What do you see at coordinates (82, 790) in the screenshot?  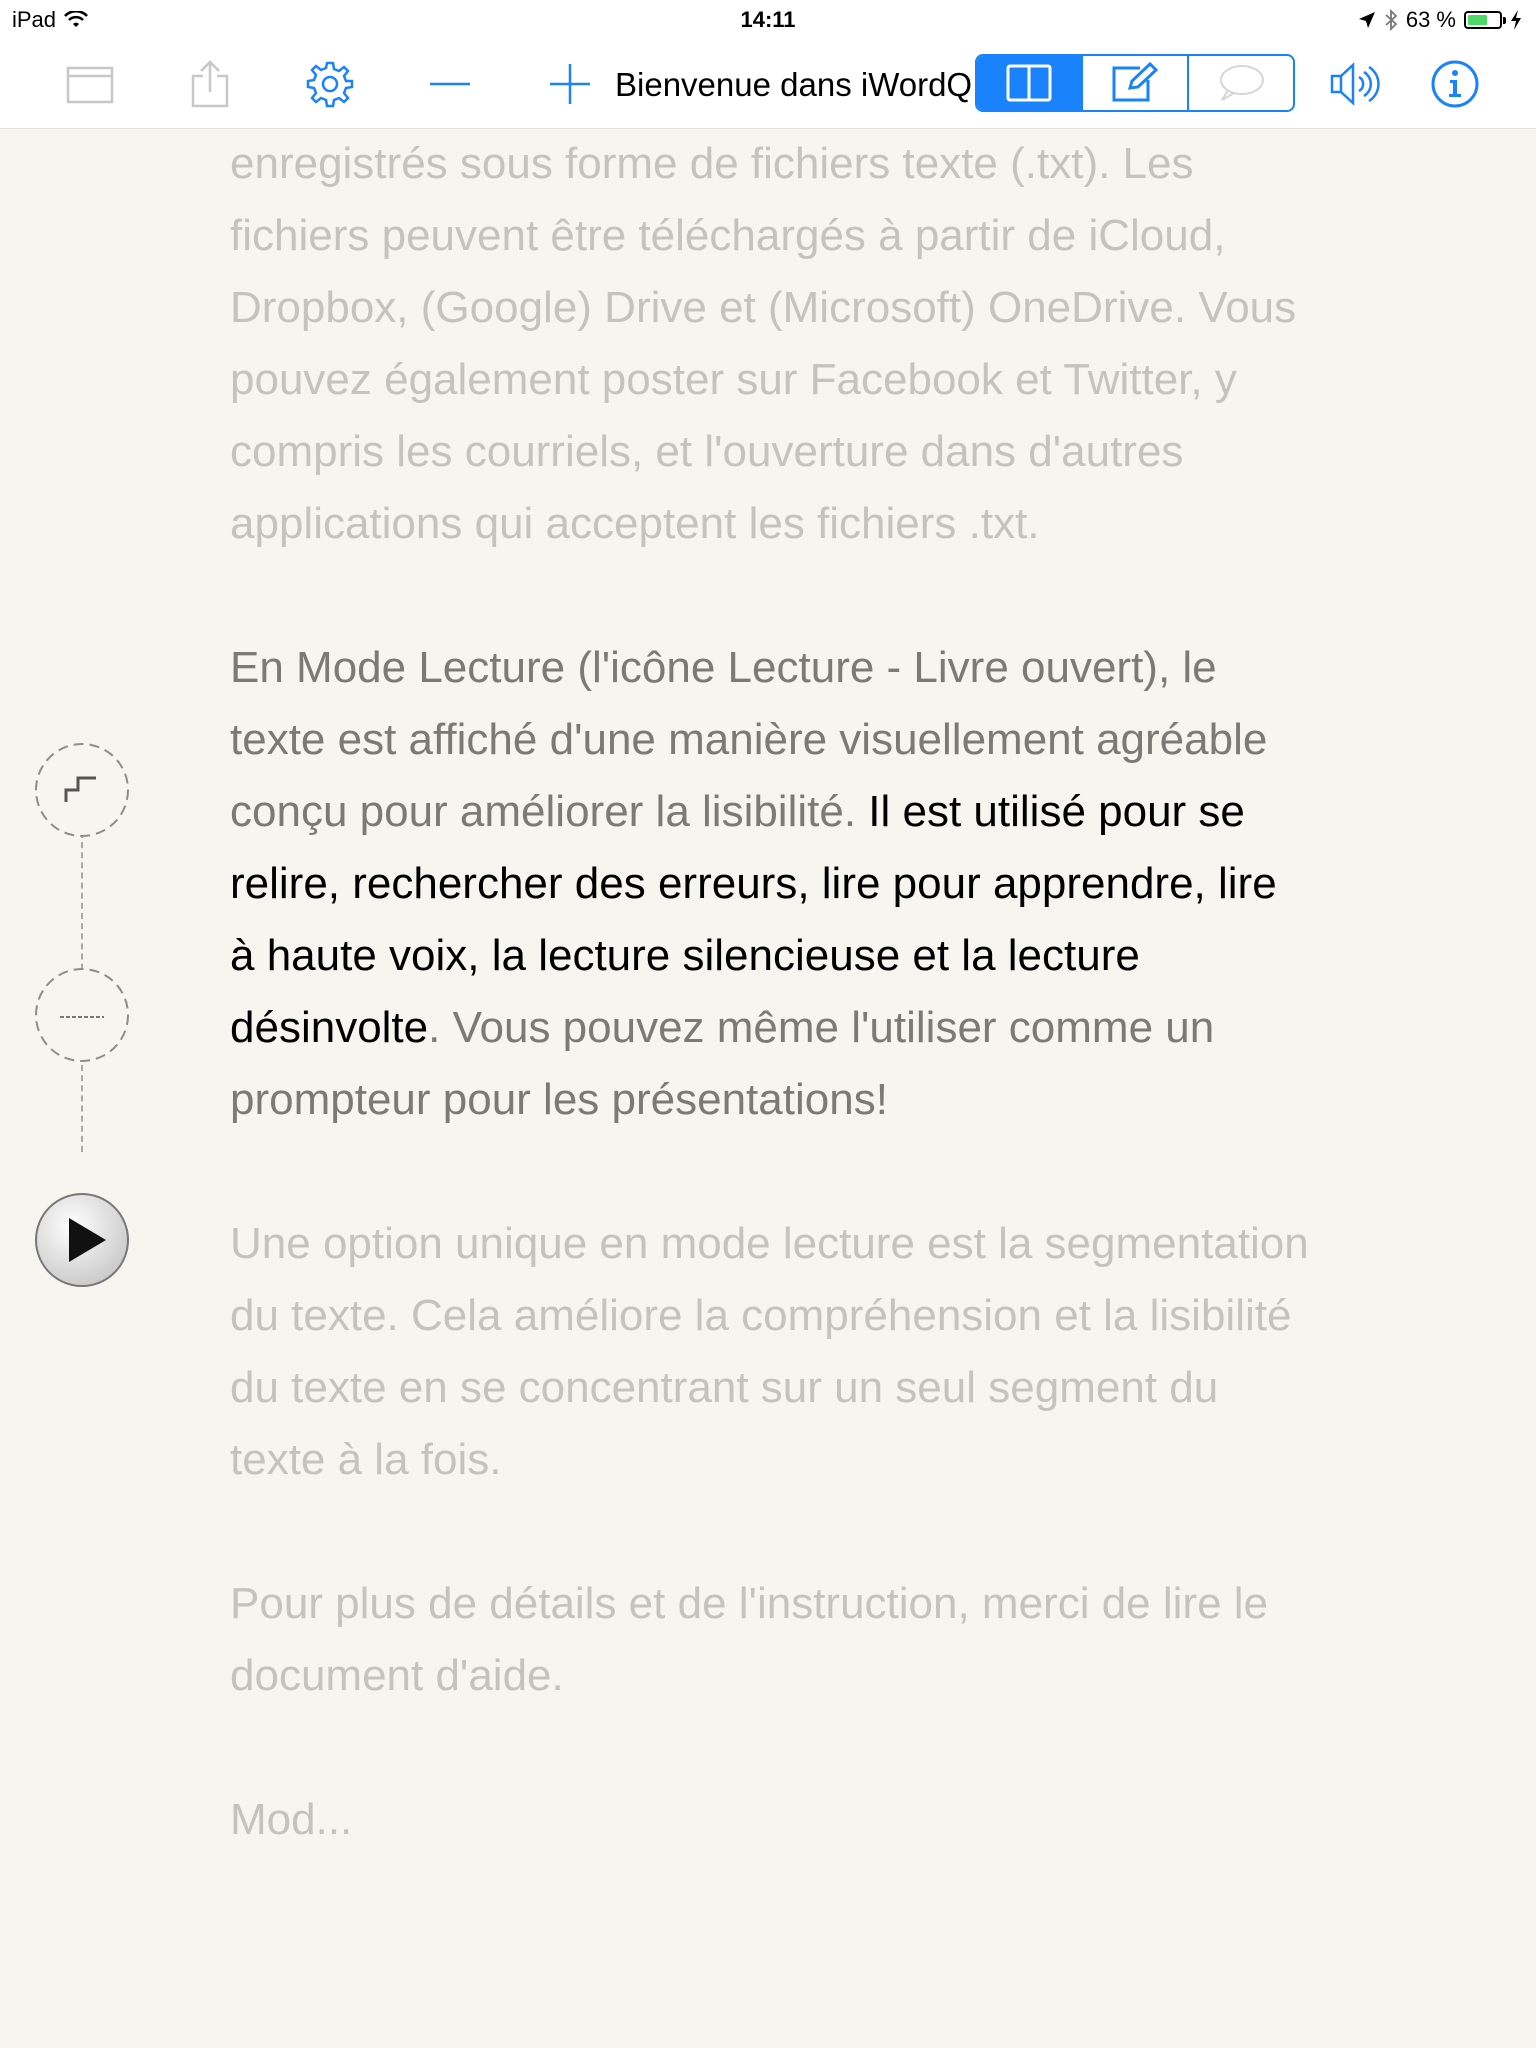 I see `step-segment-icon` at bounding box center [82, 790].